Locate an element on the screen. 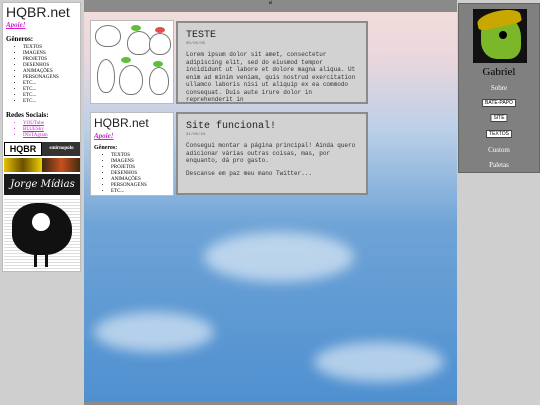 This screenshot has width=540, height=405. post-date: 31/05/24 is located at coordinates (196, 135).